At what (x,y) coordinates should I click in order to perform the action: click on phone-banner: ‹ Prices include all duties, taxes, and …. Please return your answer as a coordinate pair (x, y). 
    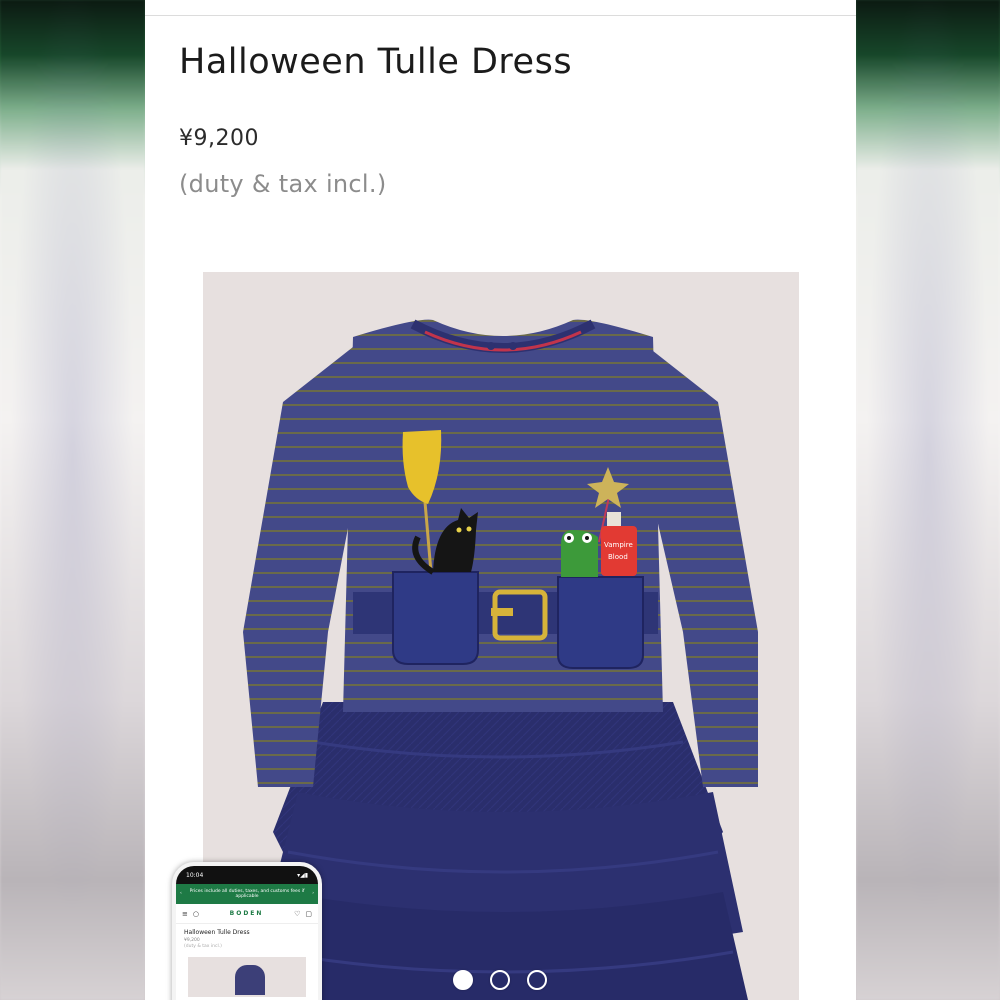
    Looking at the image, I should click on (247, 894).